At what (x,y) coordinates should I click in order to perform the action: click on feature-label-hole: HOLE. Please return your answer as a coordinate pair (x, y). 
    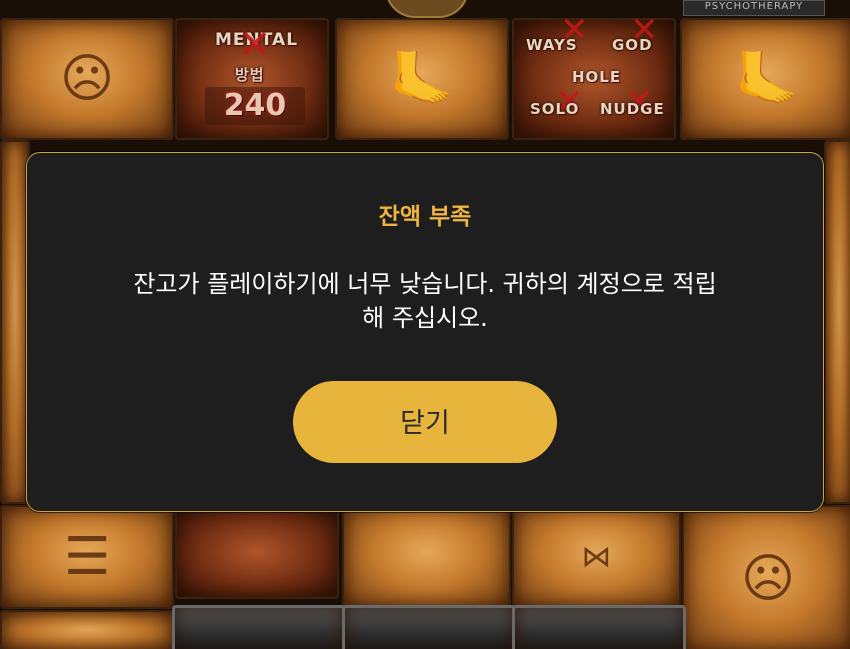
    Looking at the image, I should click on (597, 77).